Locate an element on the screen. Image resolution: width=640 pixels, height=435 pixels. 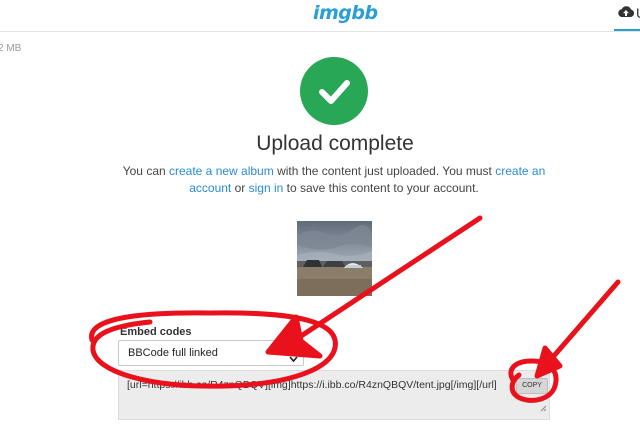
success-badge is located at coordinates (334, 91).